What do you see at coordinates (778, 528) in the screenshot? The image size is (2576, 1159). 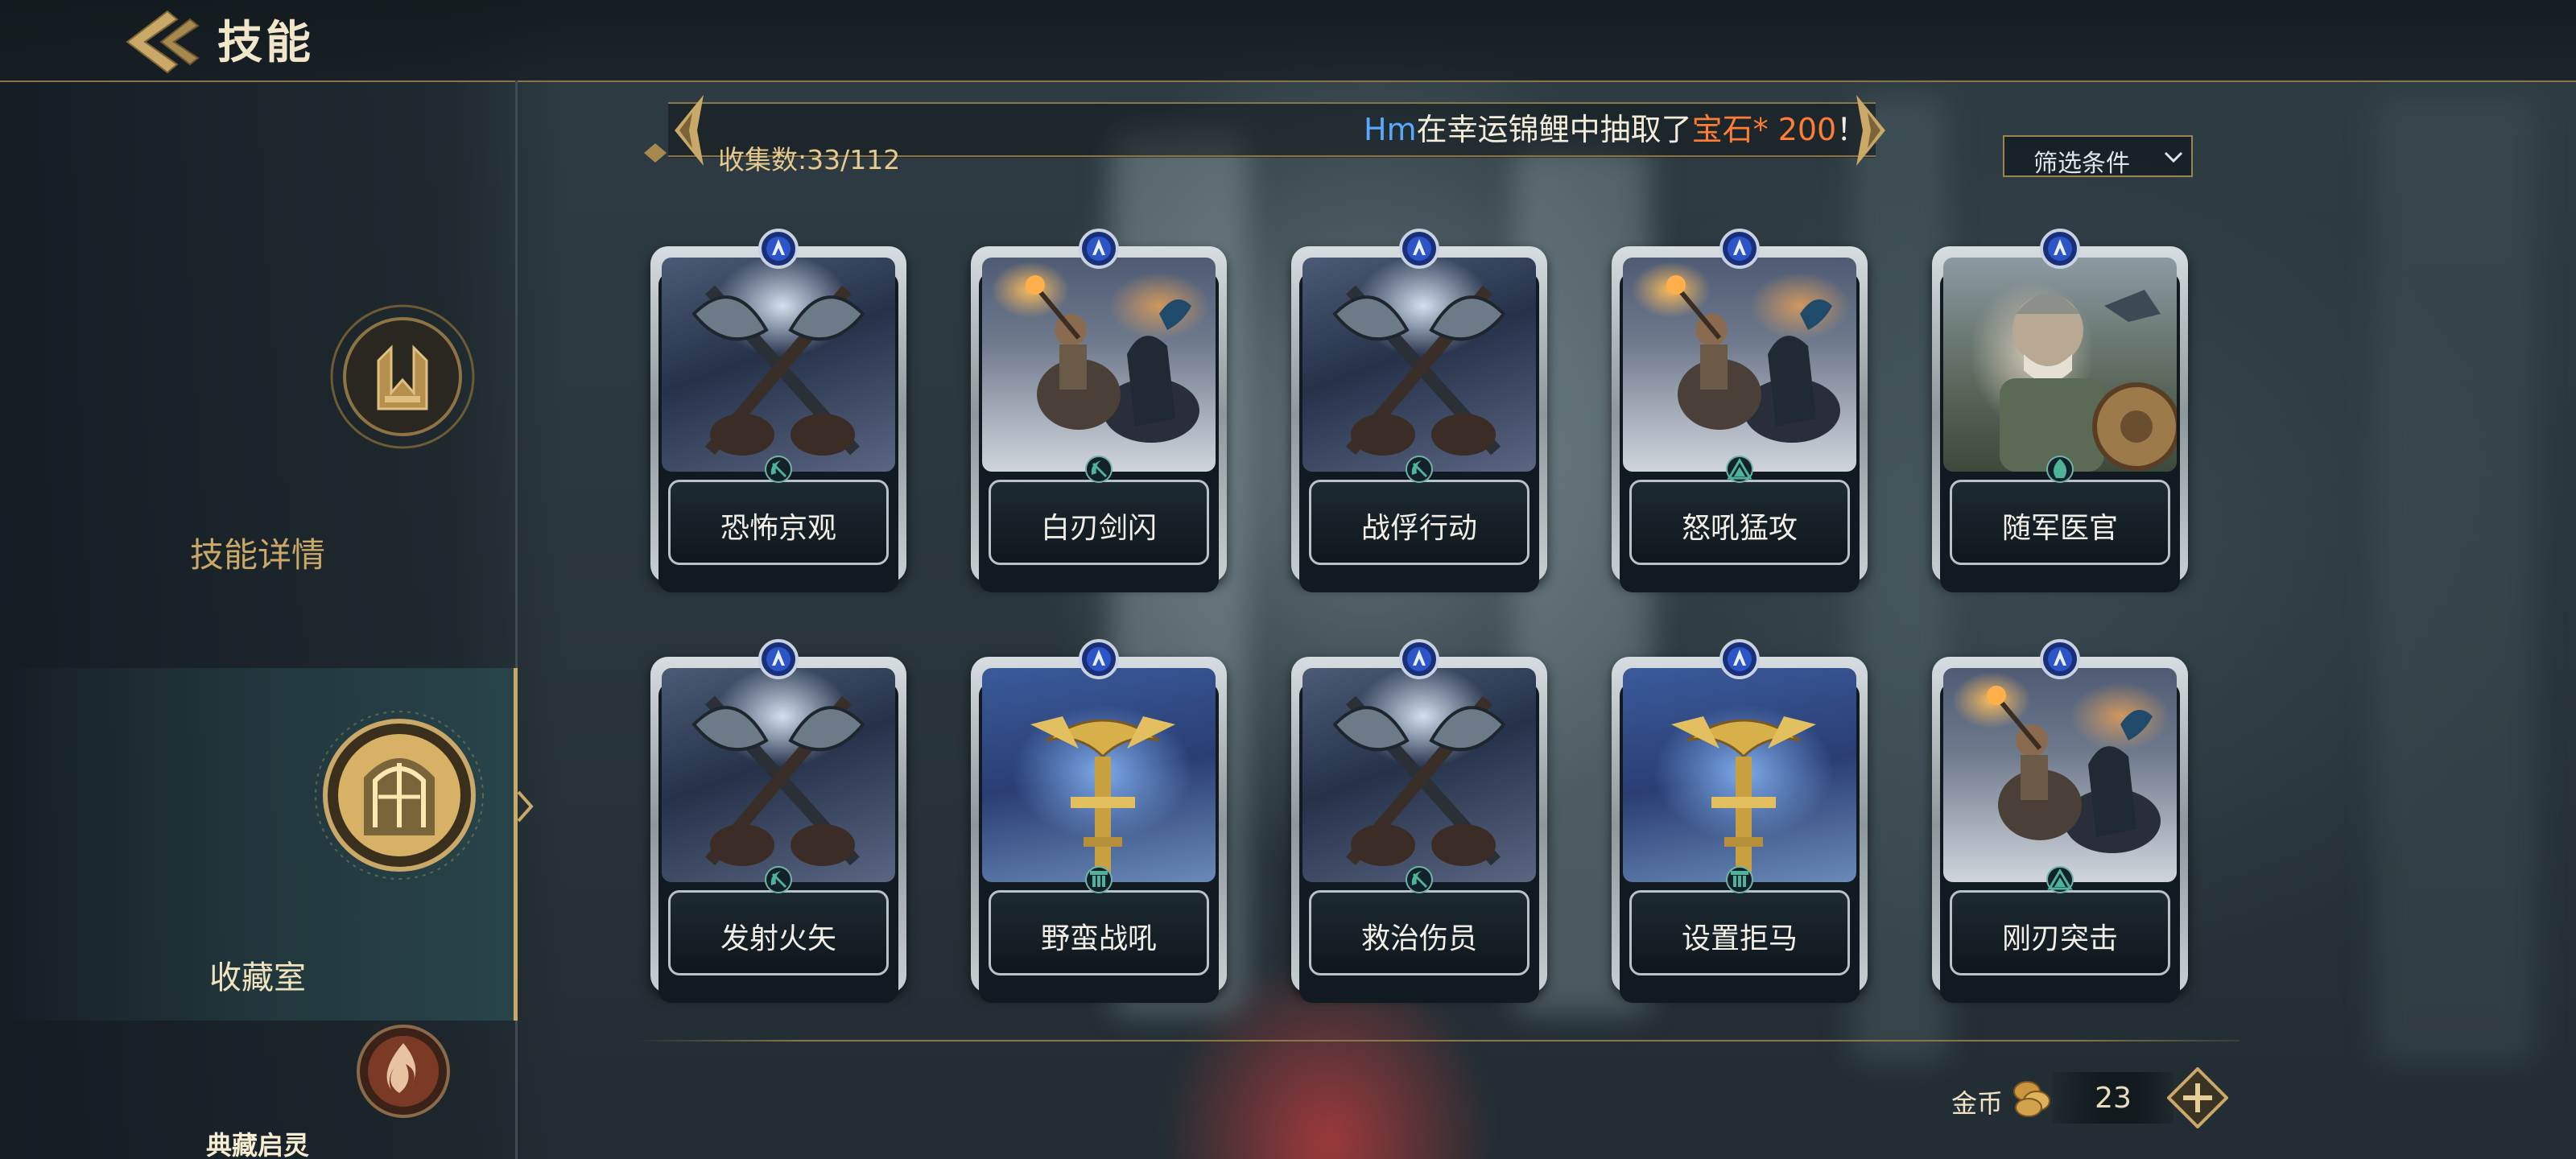 I see `card-name: 恐怖京观` at bounding box center [778, 528].